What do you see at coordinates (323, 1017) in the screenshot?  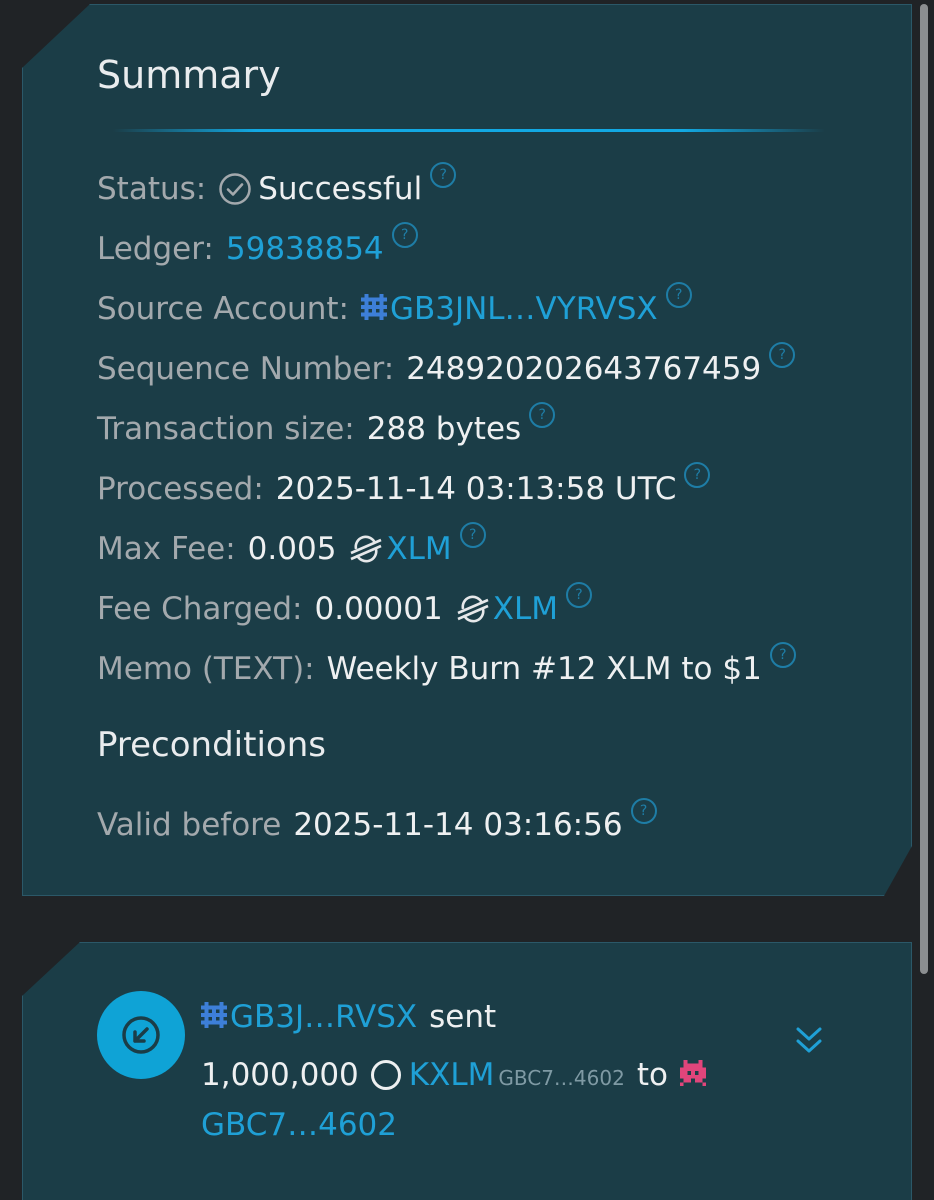 I see `operation-source-link: GB3J…RVSX` at bounding box center [323, 1017].